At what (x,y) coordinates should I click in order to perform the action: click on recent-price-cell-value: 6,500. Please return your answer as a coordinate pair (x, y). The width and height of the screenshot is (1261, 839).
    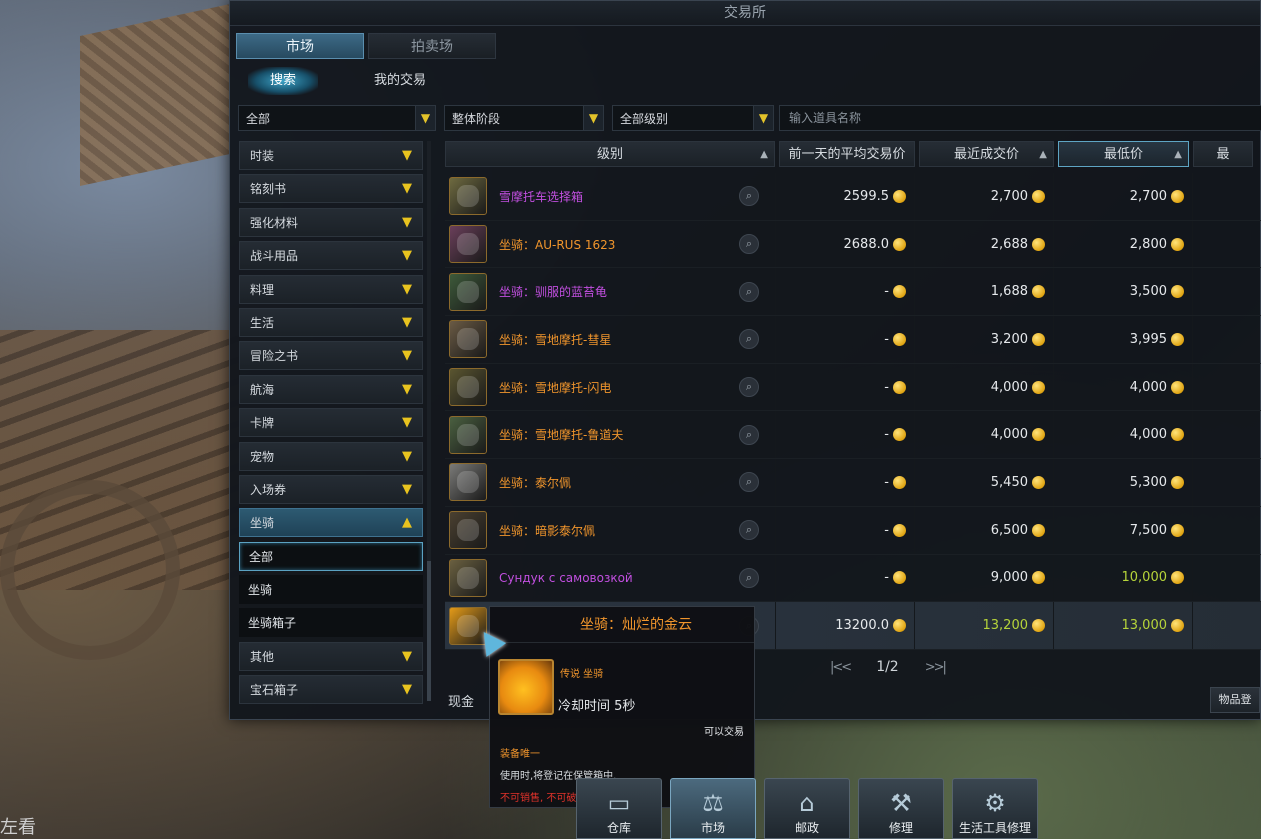
    Looking at the image, I should click on (1009, 530).